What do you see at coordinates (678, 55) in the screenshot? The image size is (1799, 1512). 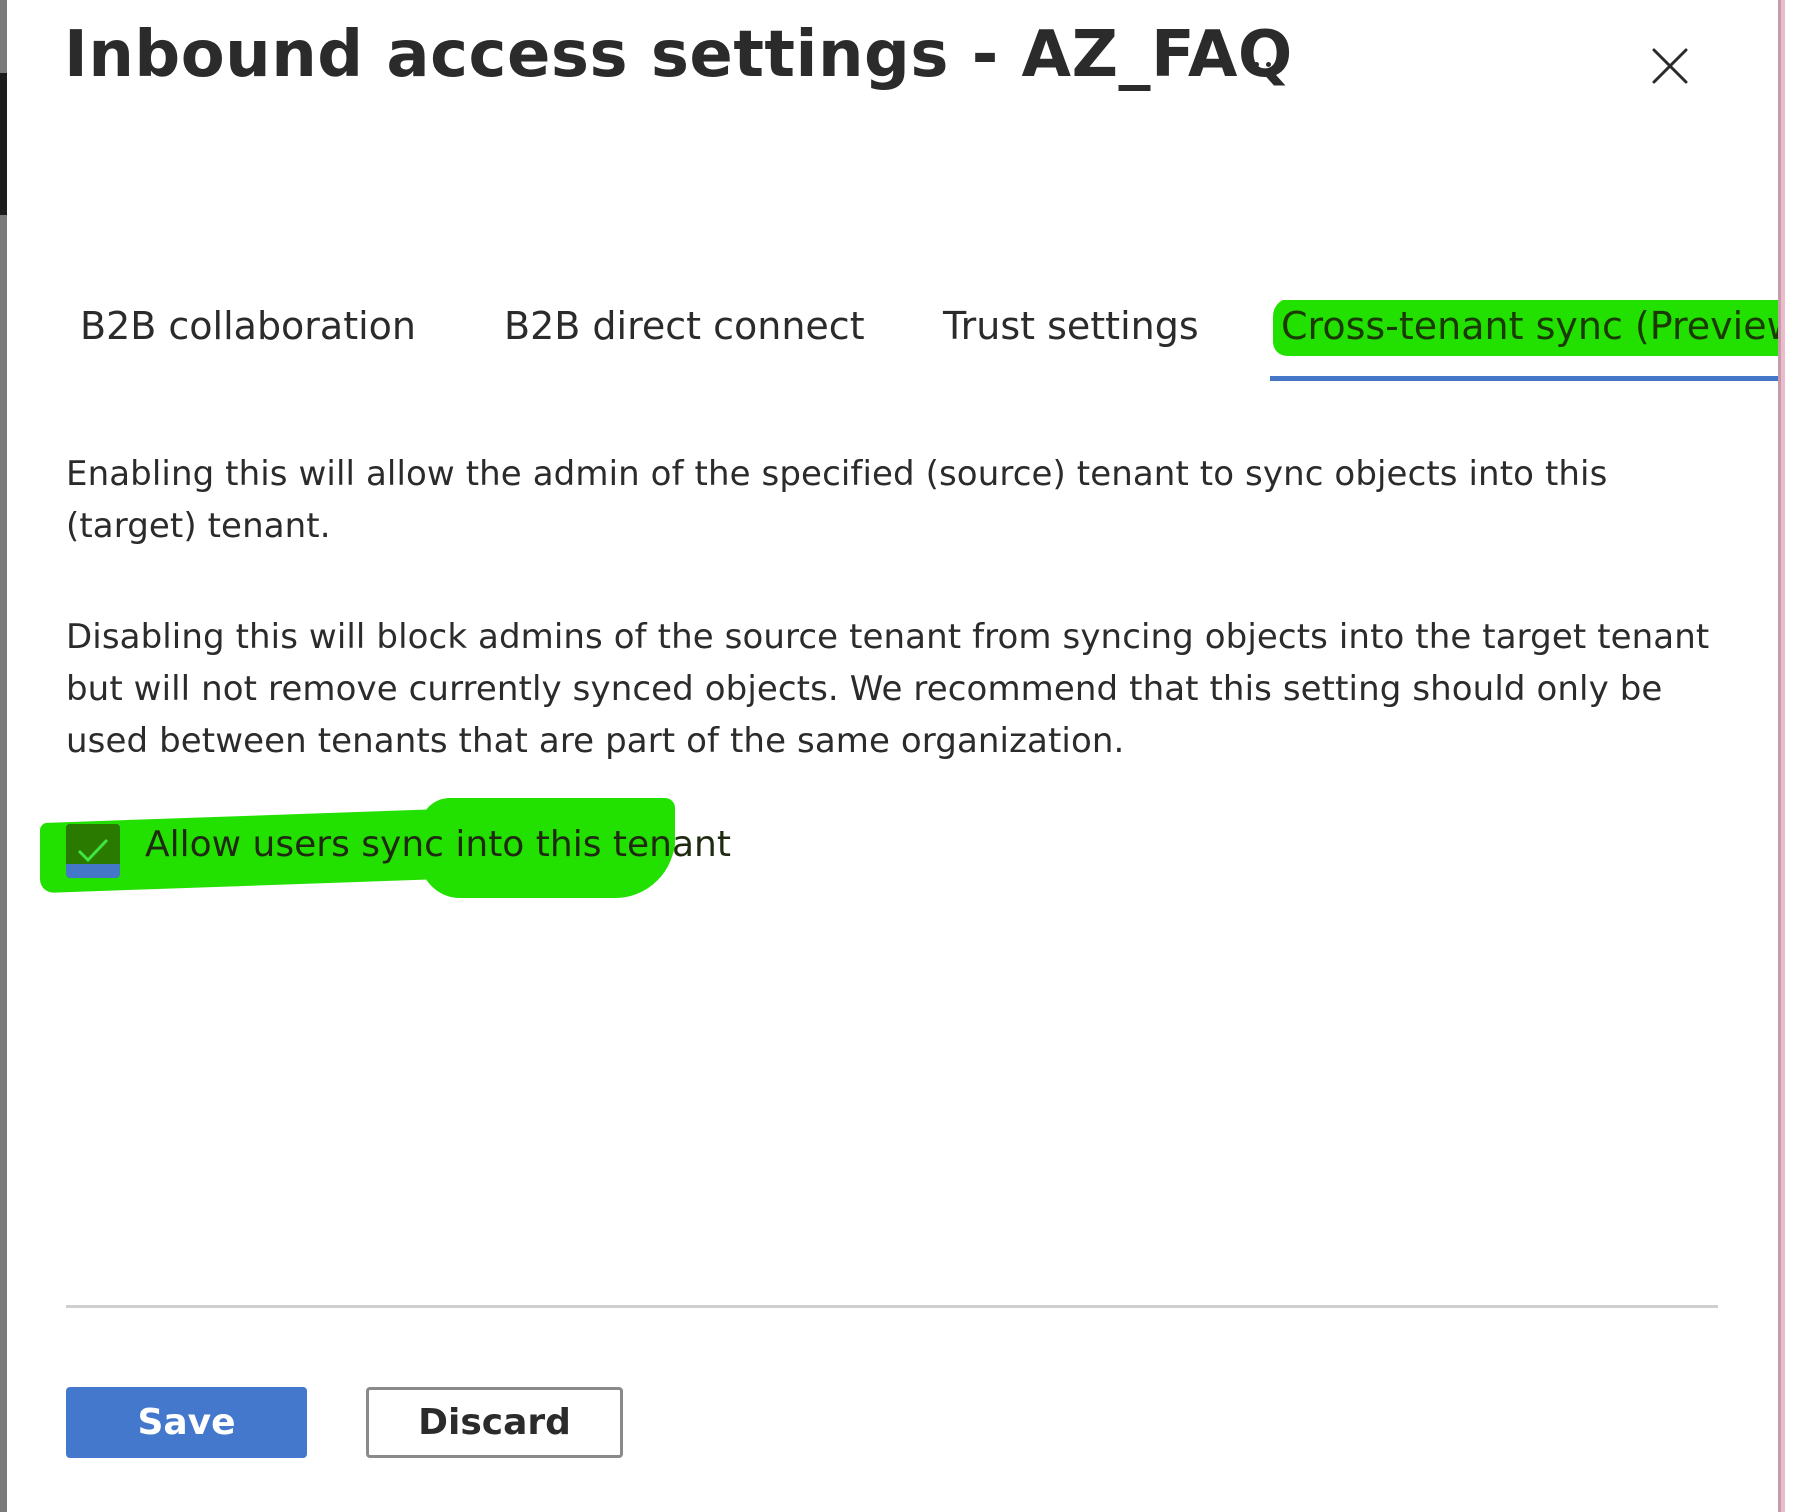 I see `page-title: Inbound access settings - AZ_FAQ` at bounding box center [678, 55].